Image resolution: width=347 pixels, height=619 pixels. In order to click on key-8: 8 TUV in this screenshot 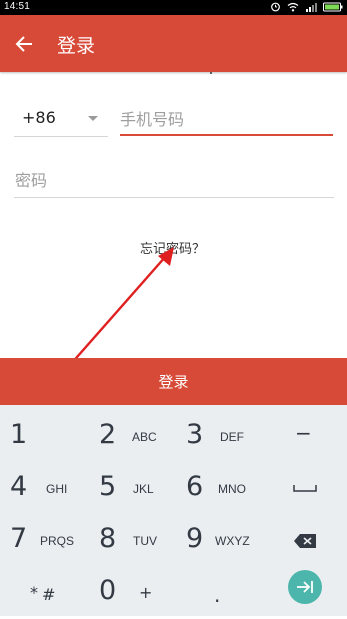, I will do `click(130, 541)`.